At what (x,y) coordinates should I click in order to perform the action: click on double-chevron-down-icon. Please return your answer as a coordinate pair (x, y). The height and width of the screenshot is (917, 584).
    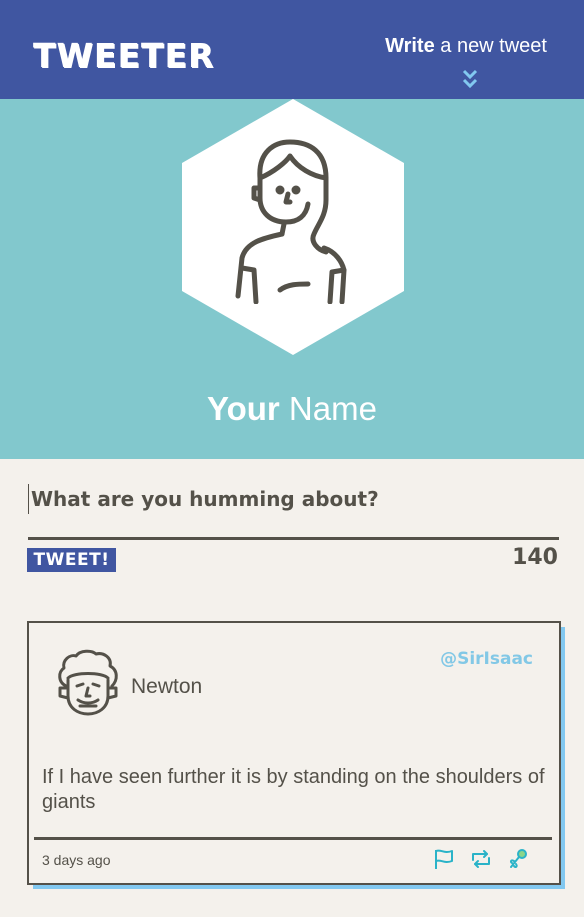
    Looking at the image, I should click on (470, 80).